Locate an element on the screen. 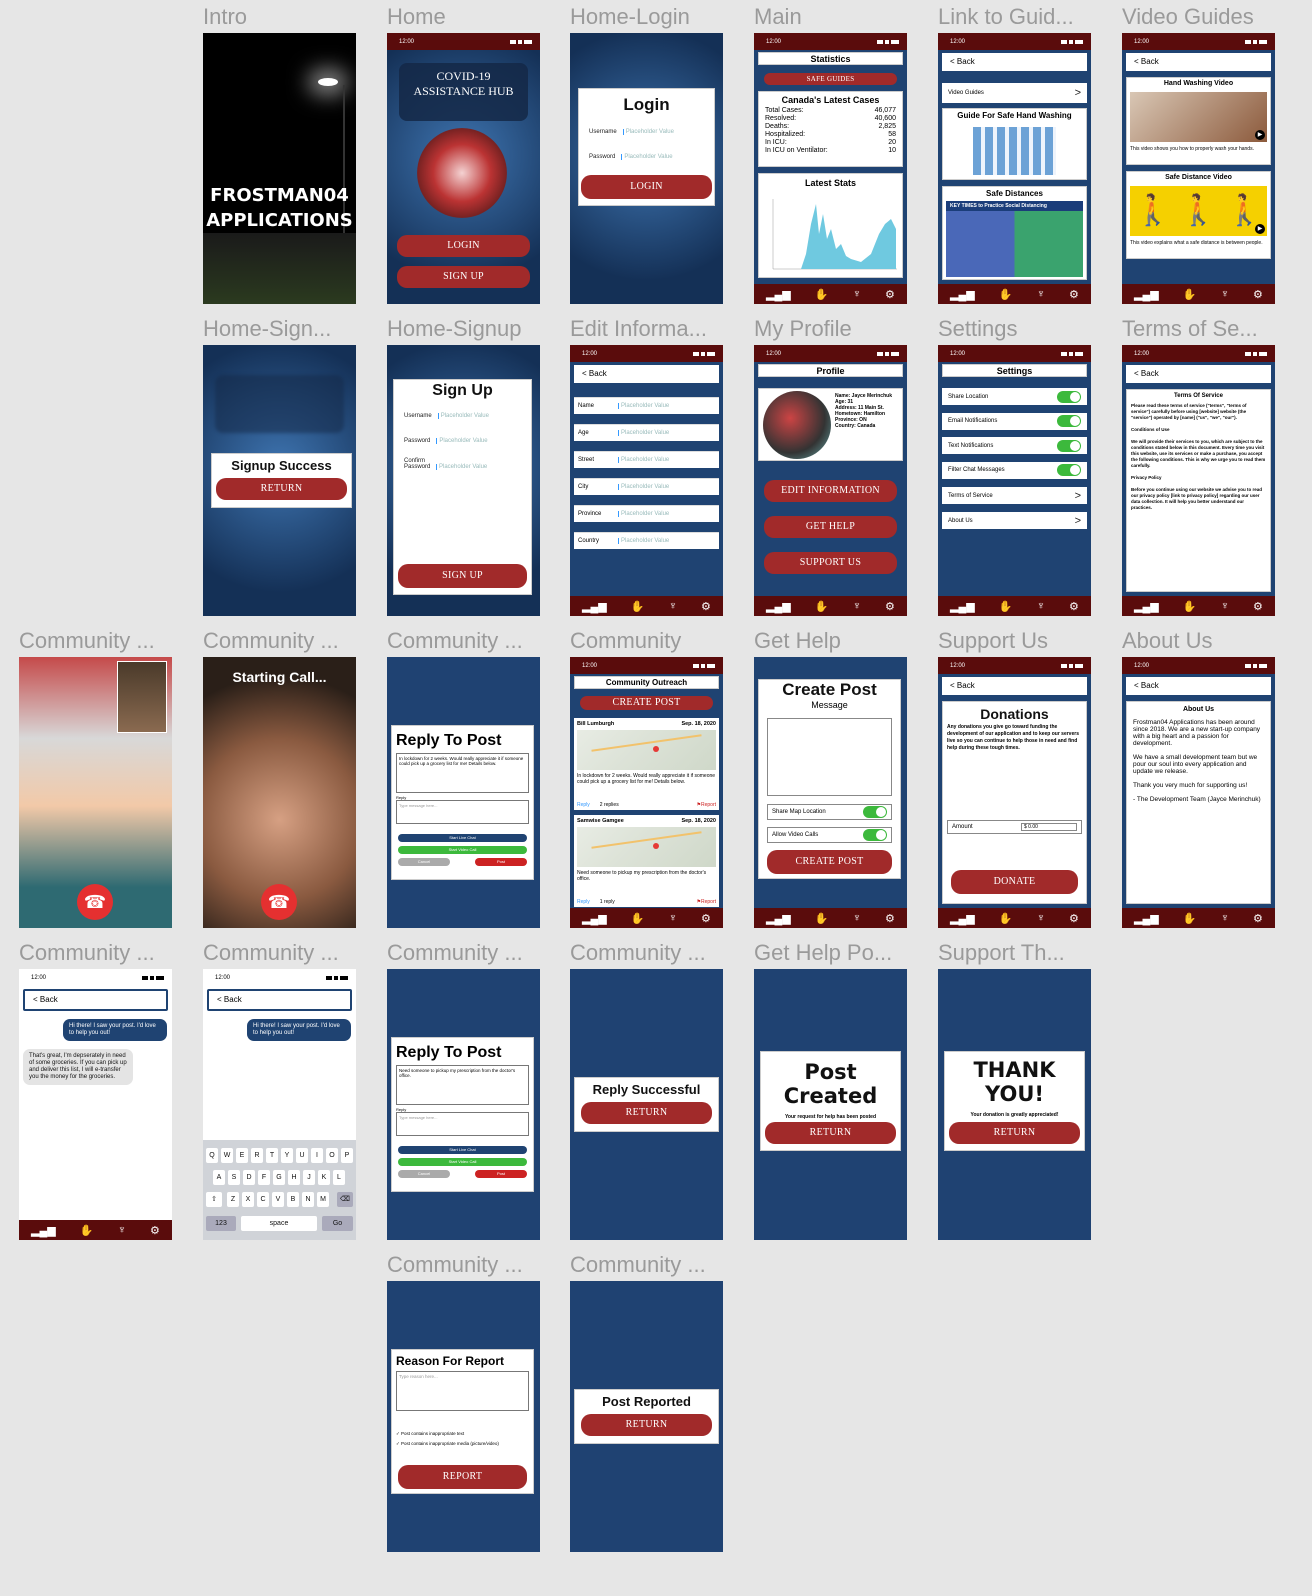  username-field: Username Placeholder Value is located at coordinates (631, 132).